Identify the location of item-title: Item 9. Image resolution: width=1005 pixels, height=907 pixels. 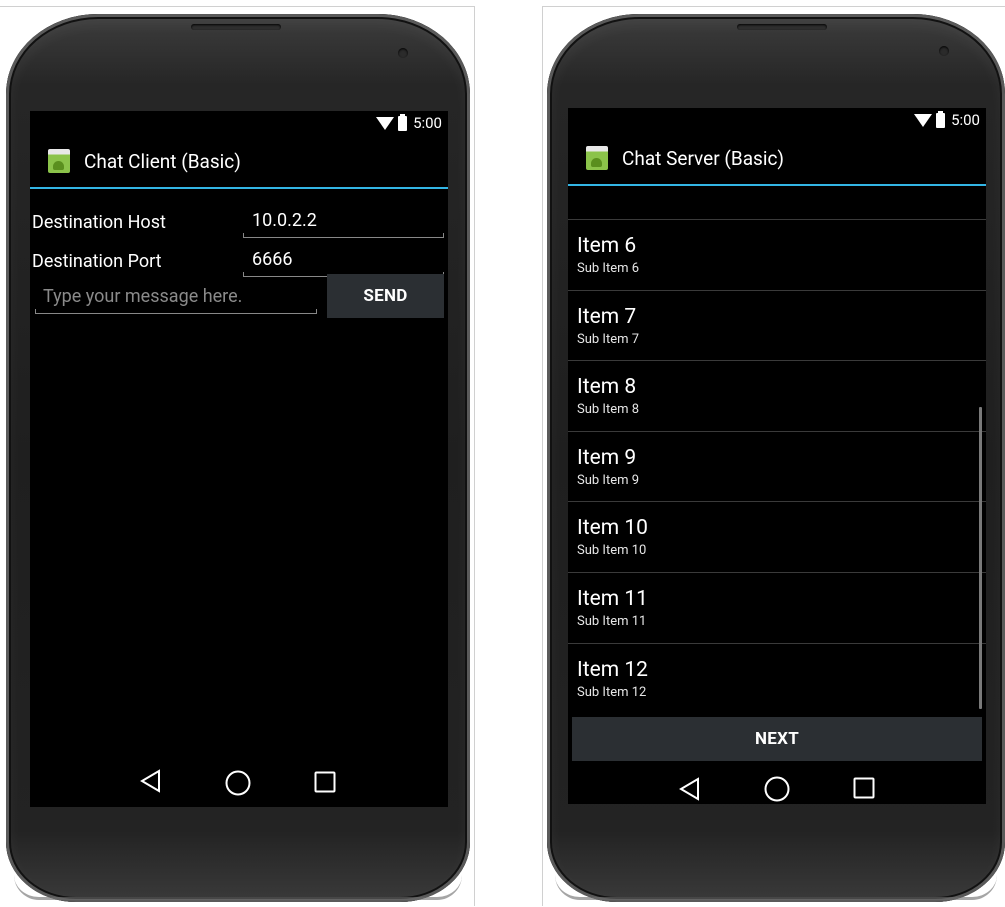
(607, 458).